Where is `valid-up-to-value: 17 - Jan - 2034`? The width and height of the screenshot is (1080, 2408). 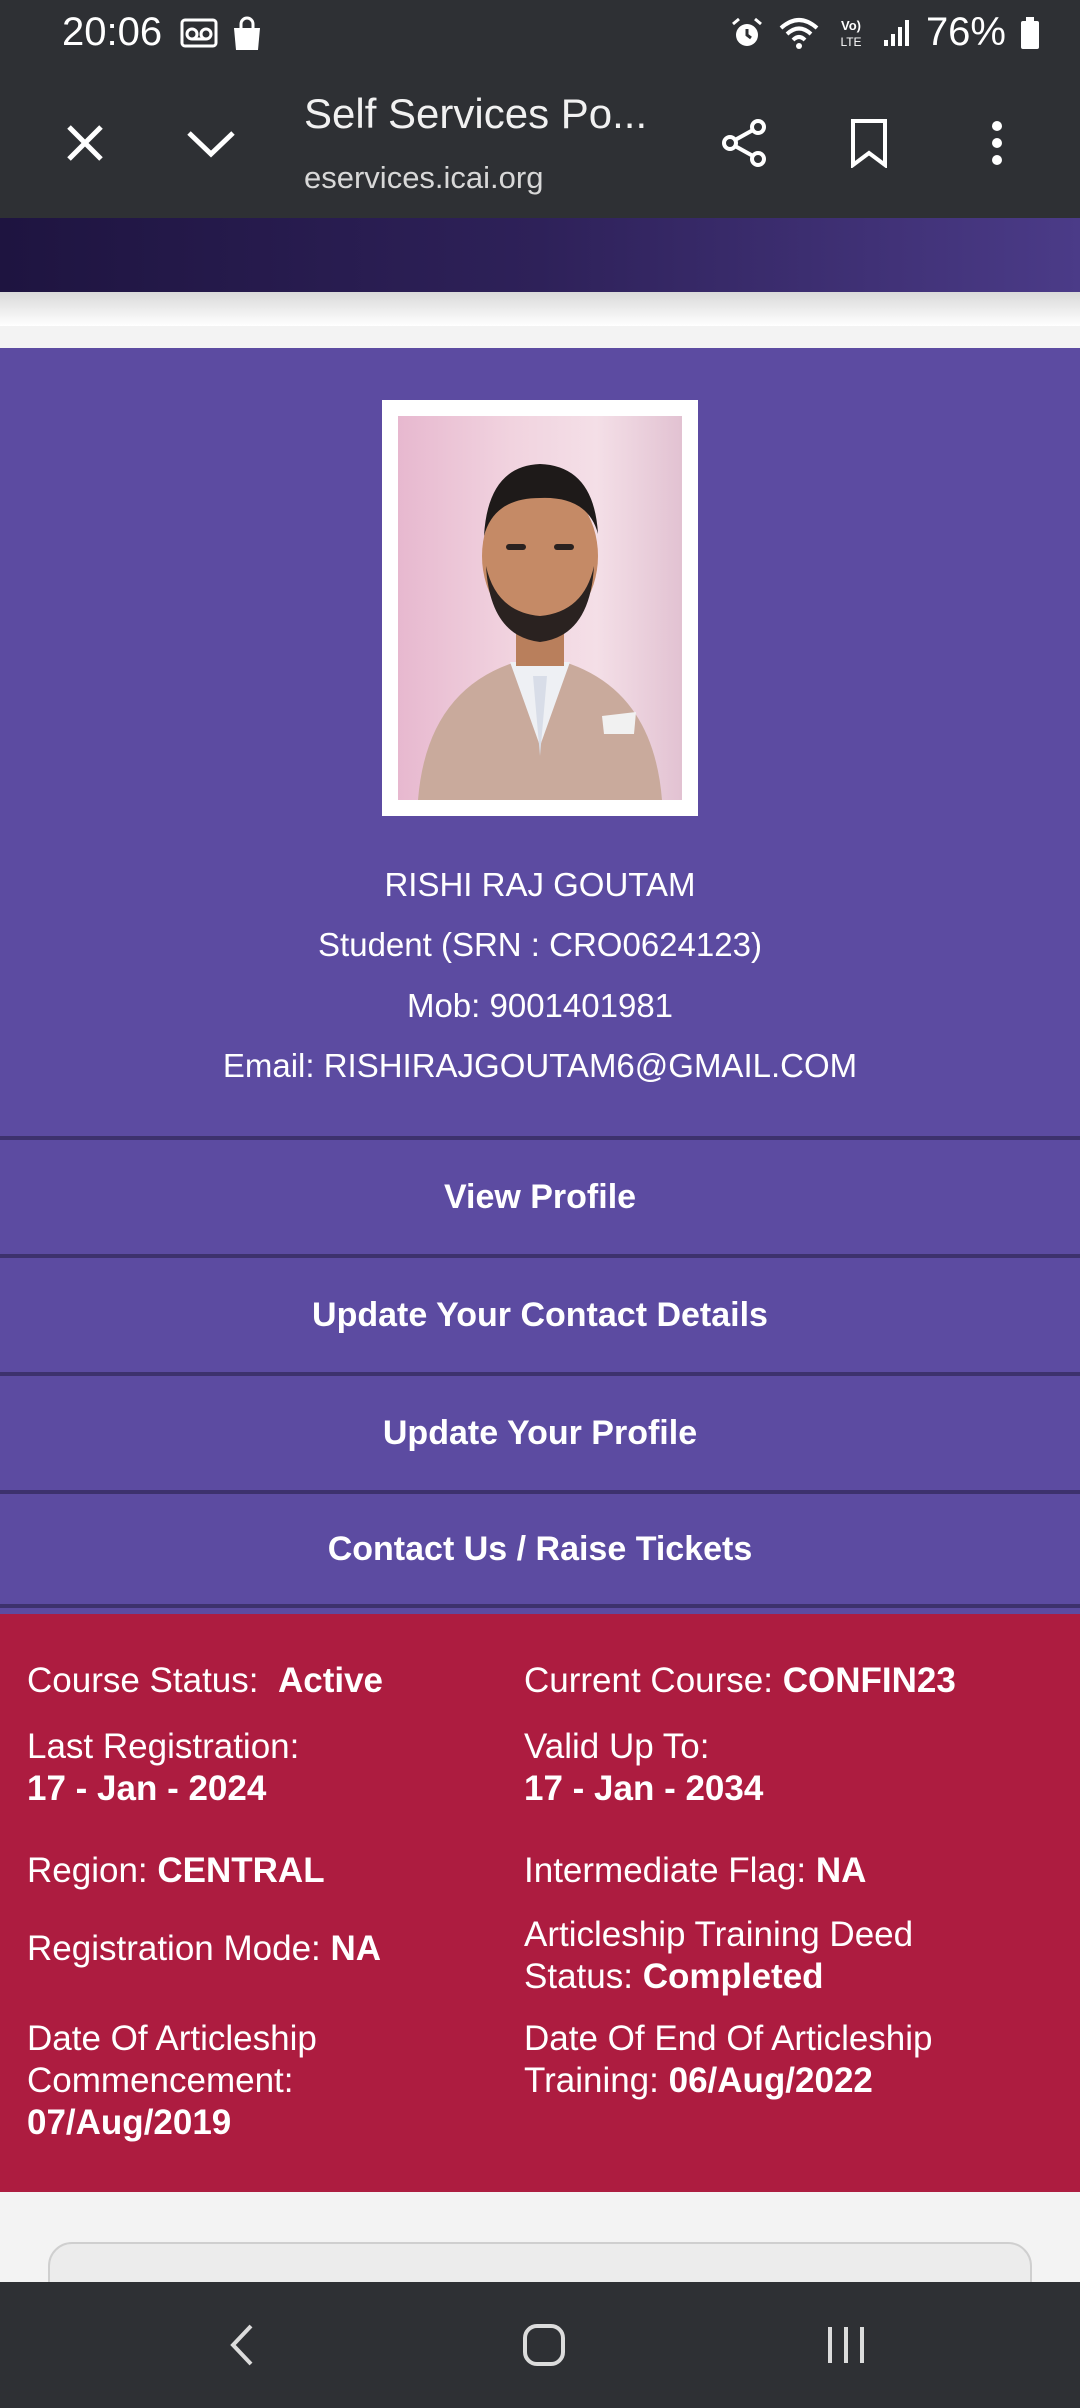 valid-up-to-value: 17 - Jan - 2034 is located at coordinates (644, 1788).